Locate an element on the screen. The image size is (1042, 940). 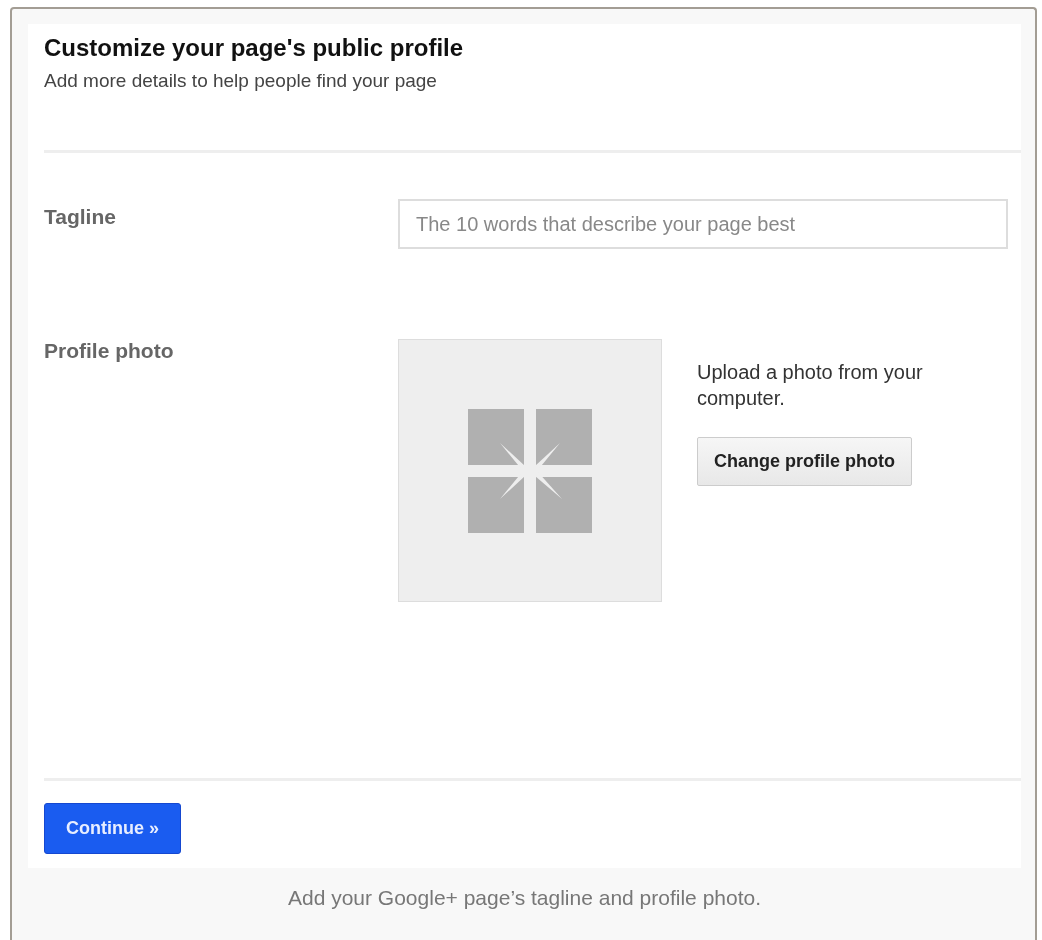
caption: Add your Google+ page’s tagline and profile photo. is located at coordinates (524, 898).